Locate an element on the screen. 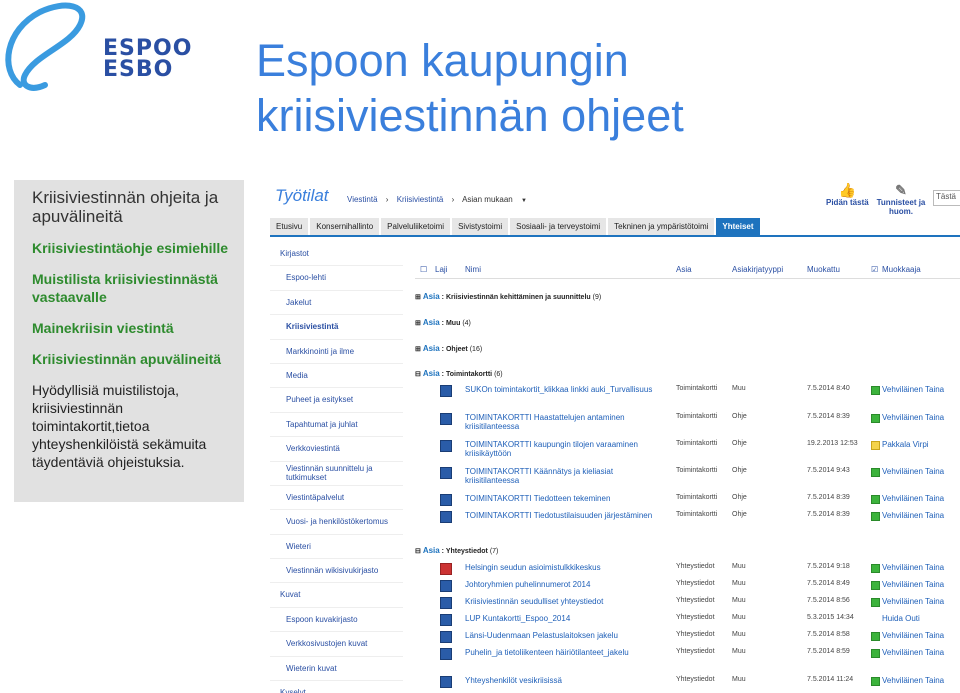 This screenshot has height=693, width=960. quicknav-item: Viestintäpalvelut is located at coordinates (336, 498).